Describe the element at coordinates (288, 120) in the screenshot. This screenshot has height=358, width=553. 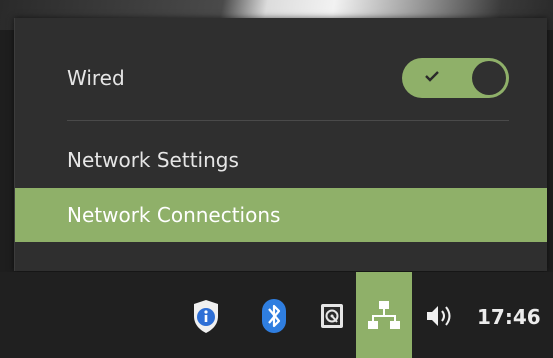
I see `menu-separator` at that location.